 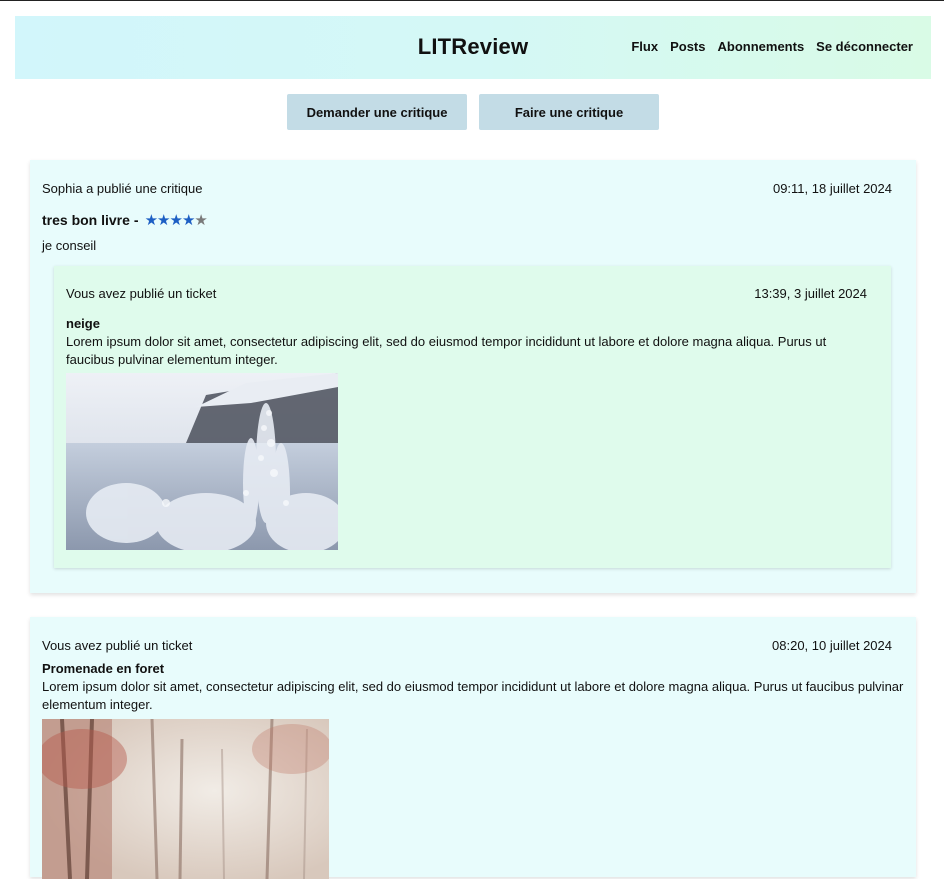 What do you see at coordinates (473, 112) in the screenshot?
I see `action-buttons: Demander une critique Faire une critique` at bounding box center [473, 112].